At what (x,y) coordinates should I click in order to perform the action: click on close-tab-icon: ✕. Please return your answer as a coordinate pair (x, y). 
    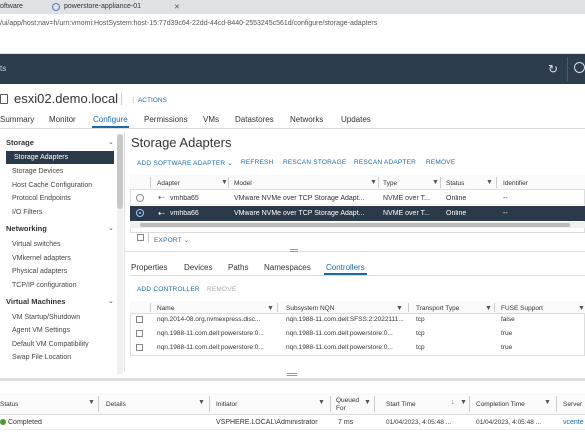
    Looking at the image, I should click on (177, 7).